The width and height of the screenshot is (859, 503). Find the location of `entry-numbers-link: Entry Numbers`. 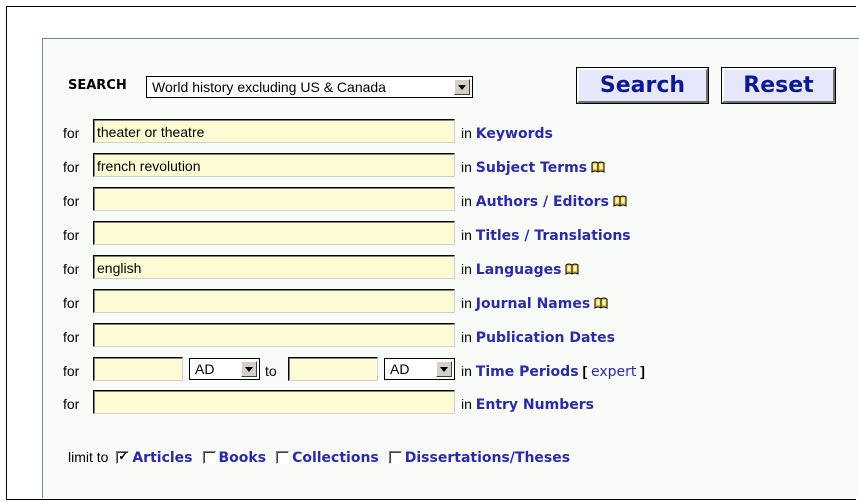

entry-numbers-link: Entry Numbers is located at coordinates (535, 405).